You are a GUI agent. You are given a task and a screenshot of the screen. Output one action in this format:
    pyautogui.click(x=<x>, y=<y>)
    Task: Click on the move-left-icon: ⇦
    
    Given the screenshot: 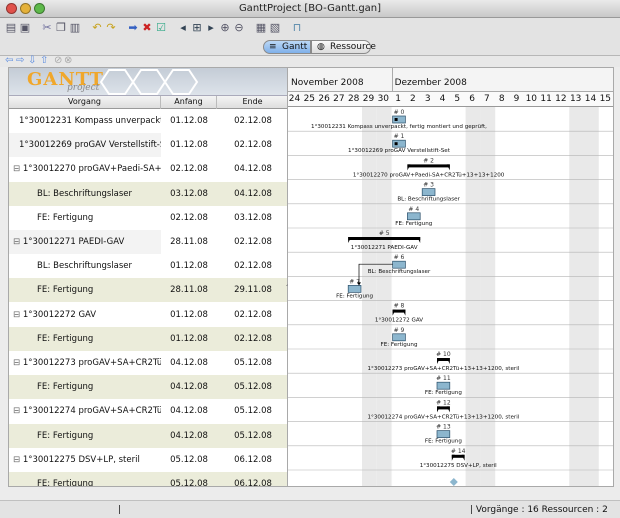 What is the action you would take?
    pyautogui.click(x=9, y=60)
    